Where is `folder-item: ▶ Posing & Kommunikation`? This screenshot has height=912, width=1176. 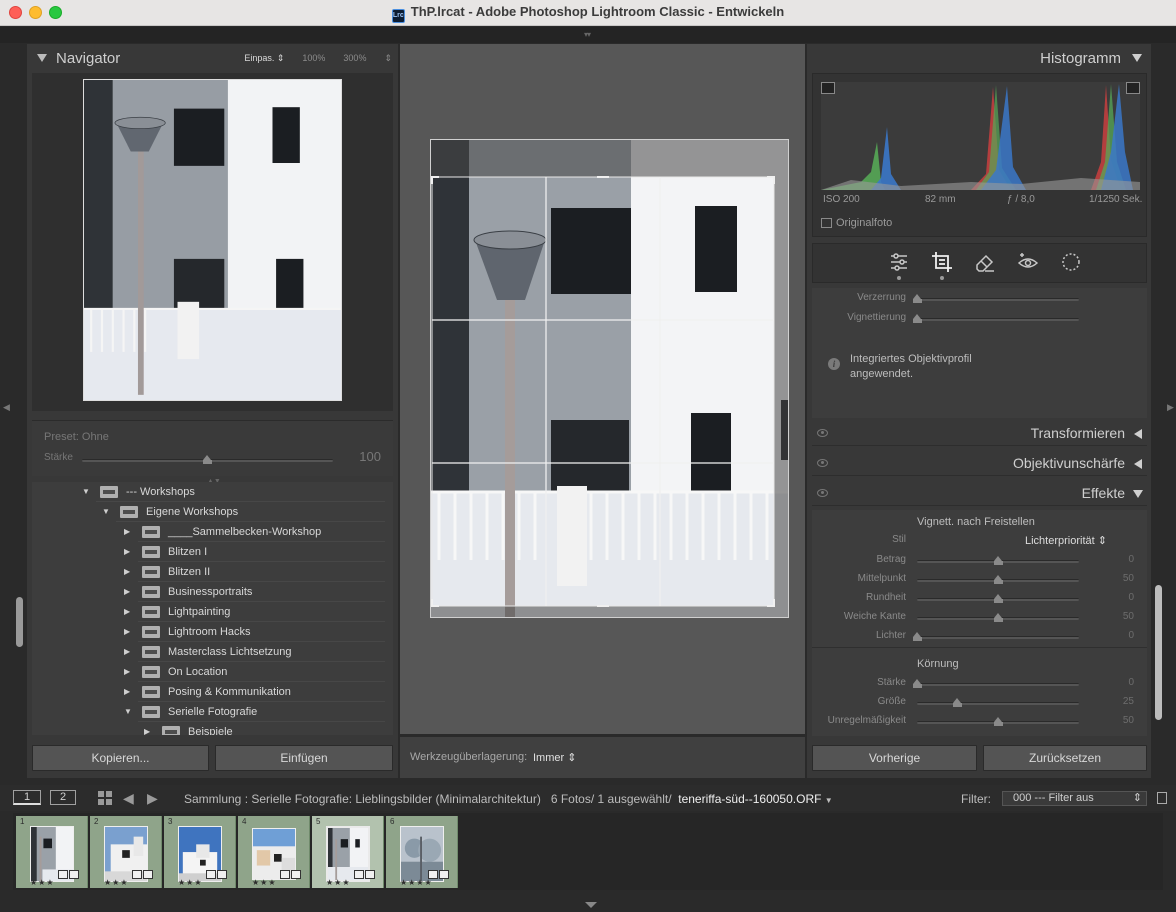 folder-item: ▶ Posing & Kommunikation is located at coordinates (207, 691).